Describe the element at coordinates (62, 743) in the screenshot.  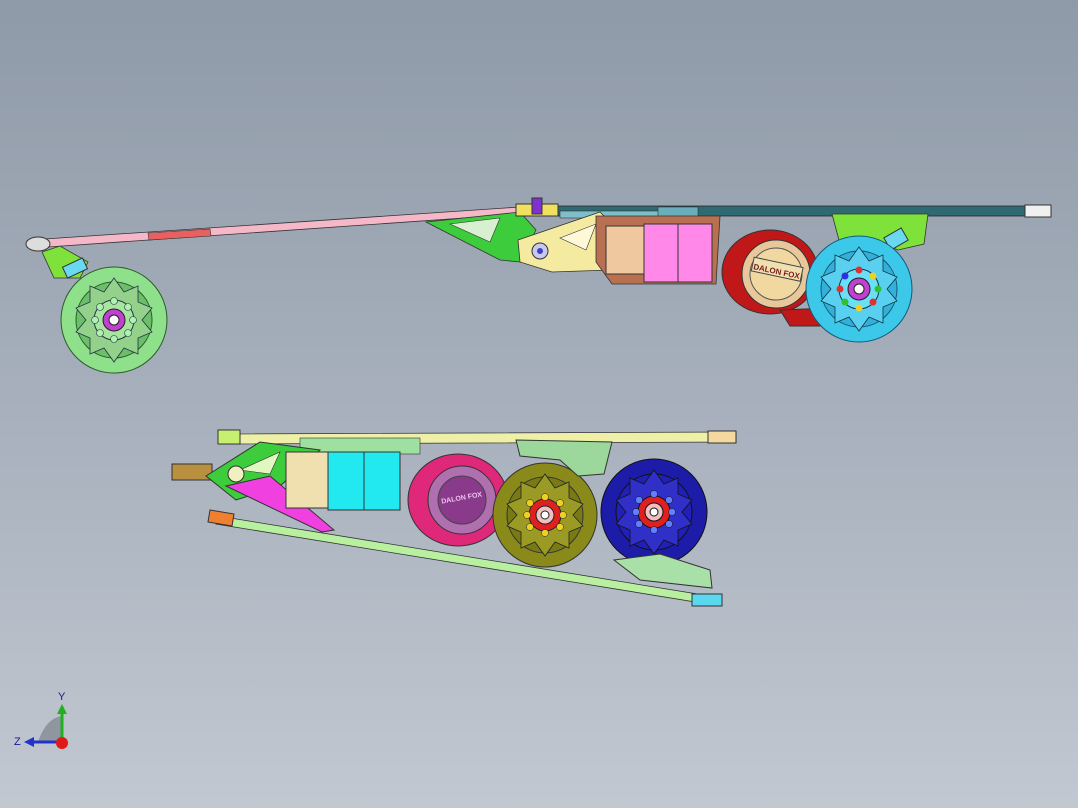
I see `x-axis-dot` at that location.